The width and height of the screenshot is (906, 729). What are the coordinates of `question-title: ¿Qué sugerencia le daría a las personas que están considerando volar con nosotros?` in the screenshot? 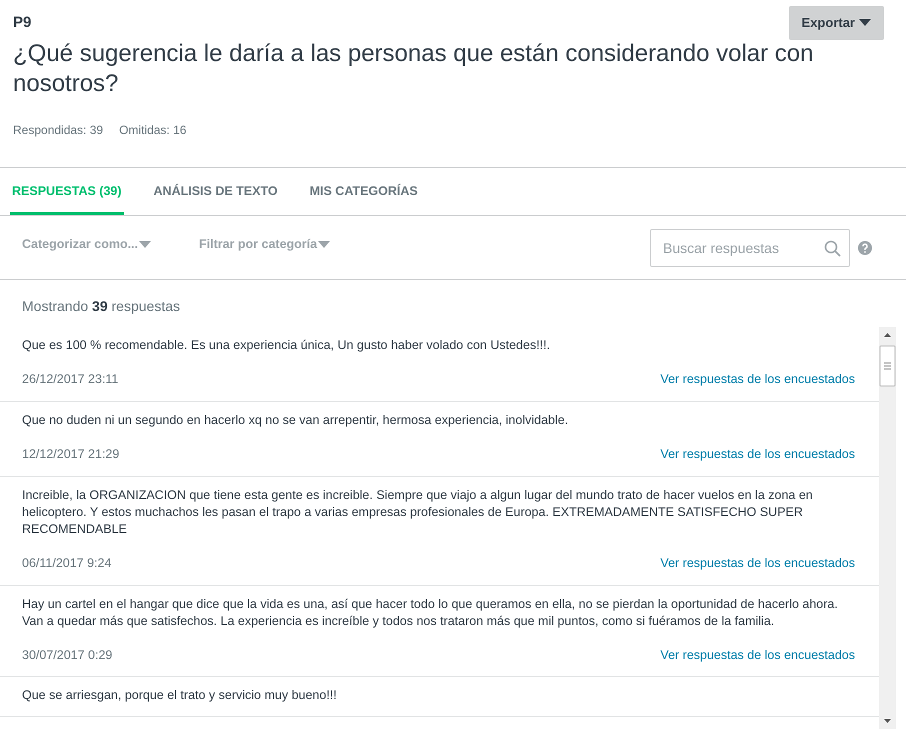 It's located at (413, 68).